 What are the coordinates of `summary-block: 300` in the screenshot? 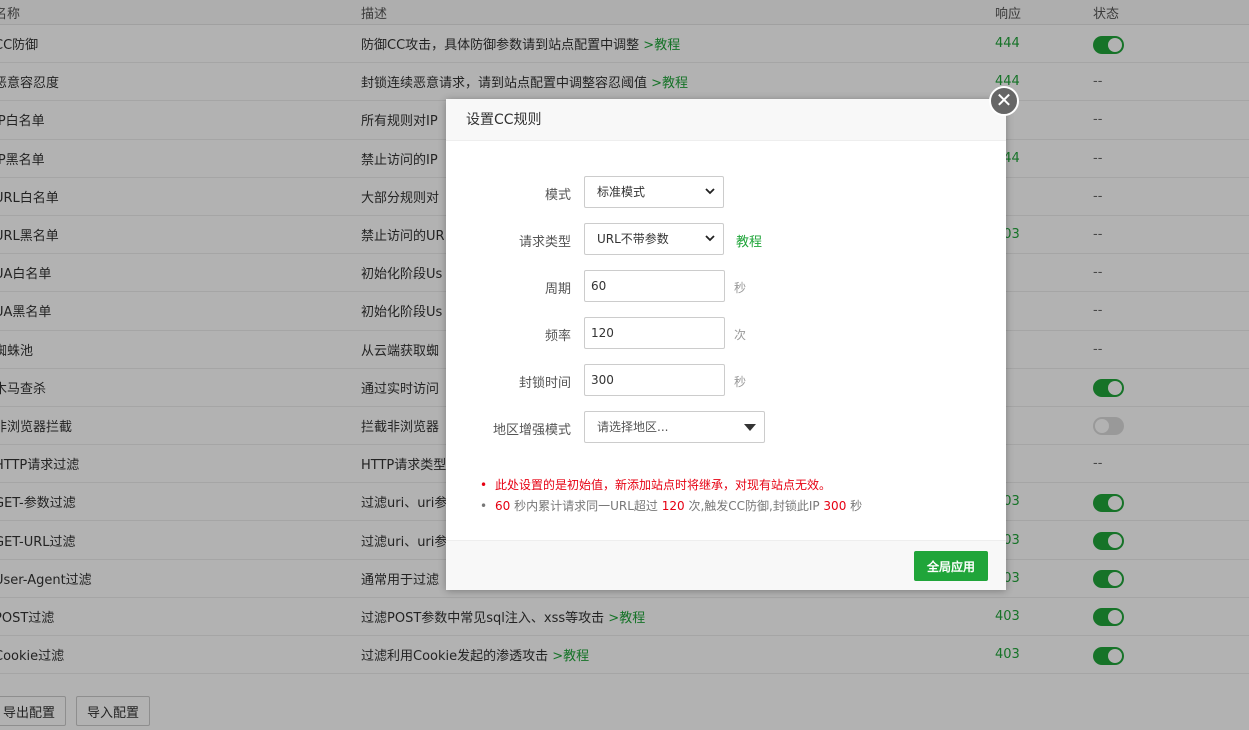 It's located at (835, 506).